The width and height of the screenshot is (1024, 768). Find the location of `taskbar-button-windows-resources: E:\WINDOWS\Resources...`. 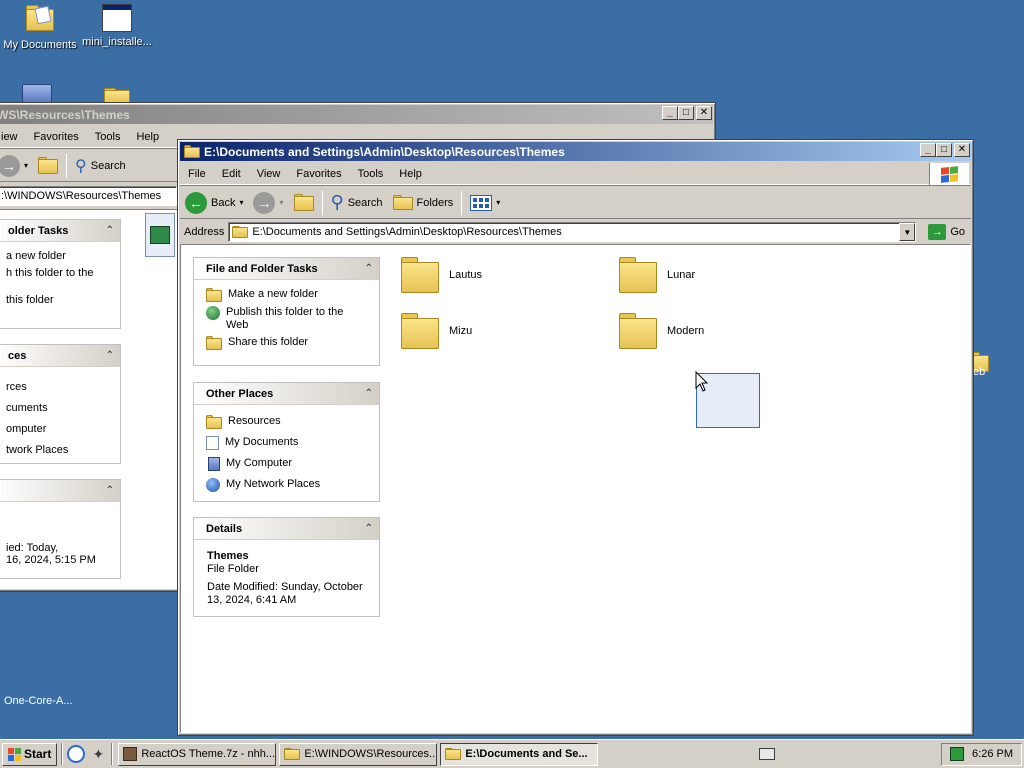

taskbar-button-windows-resources: E:\WINDOWS\Resources... is located at coordinates (358, 754).